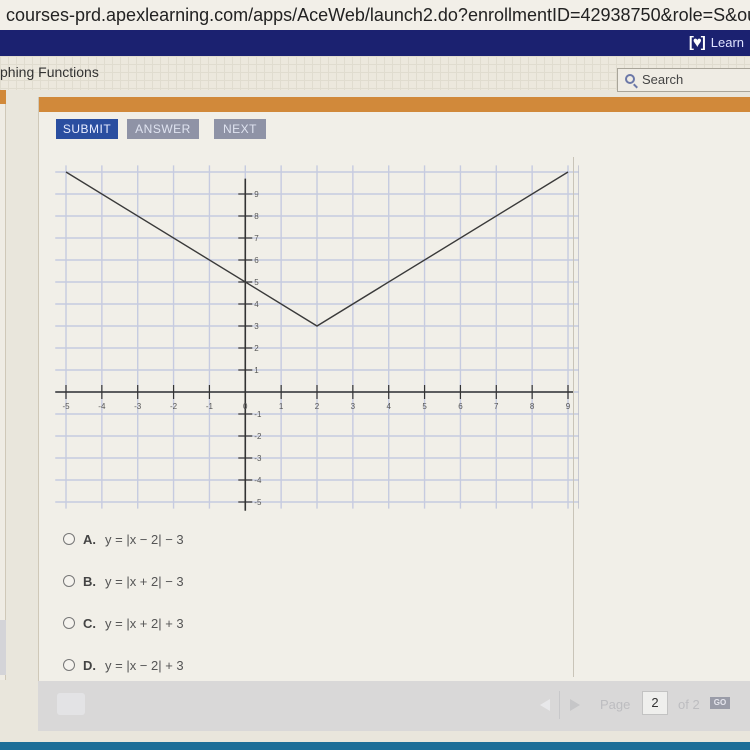 This screenshot has height=750, width=750. Describe the element at coordinates (256, 238) in the screenshot. I see `y-tick-label: 7` at that location.